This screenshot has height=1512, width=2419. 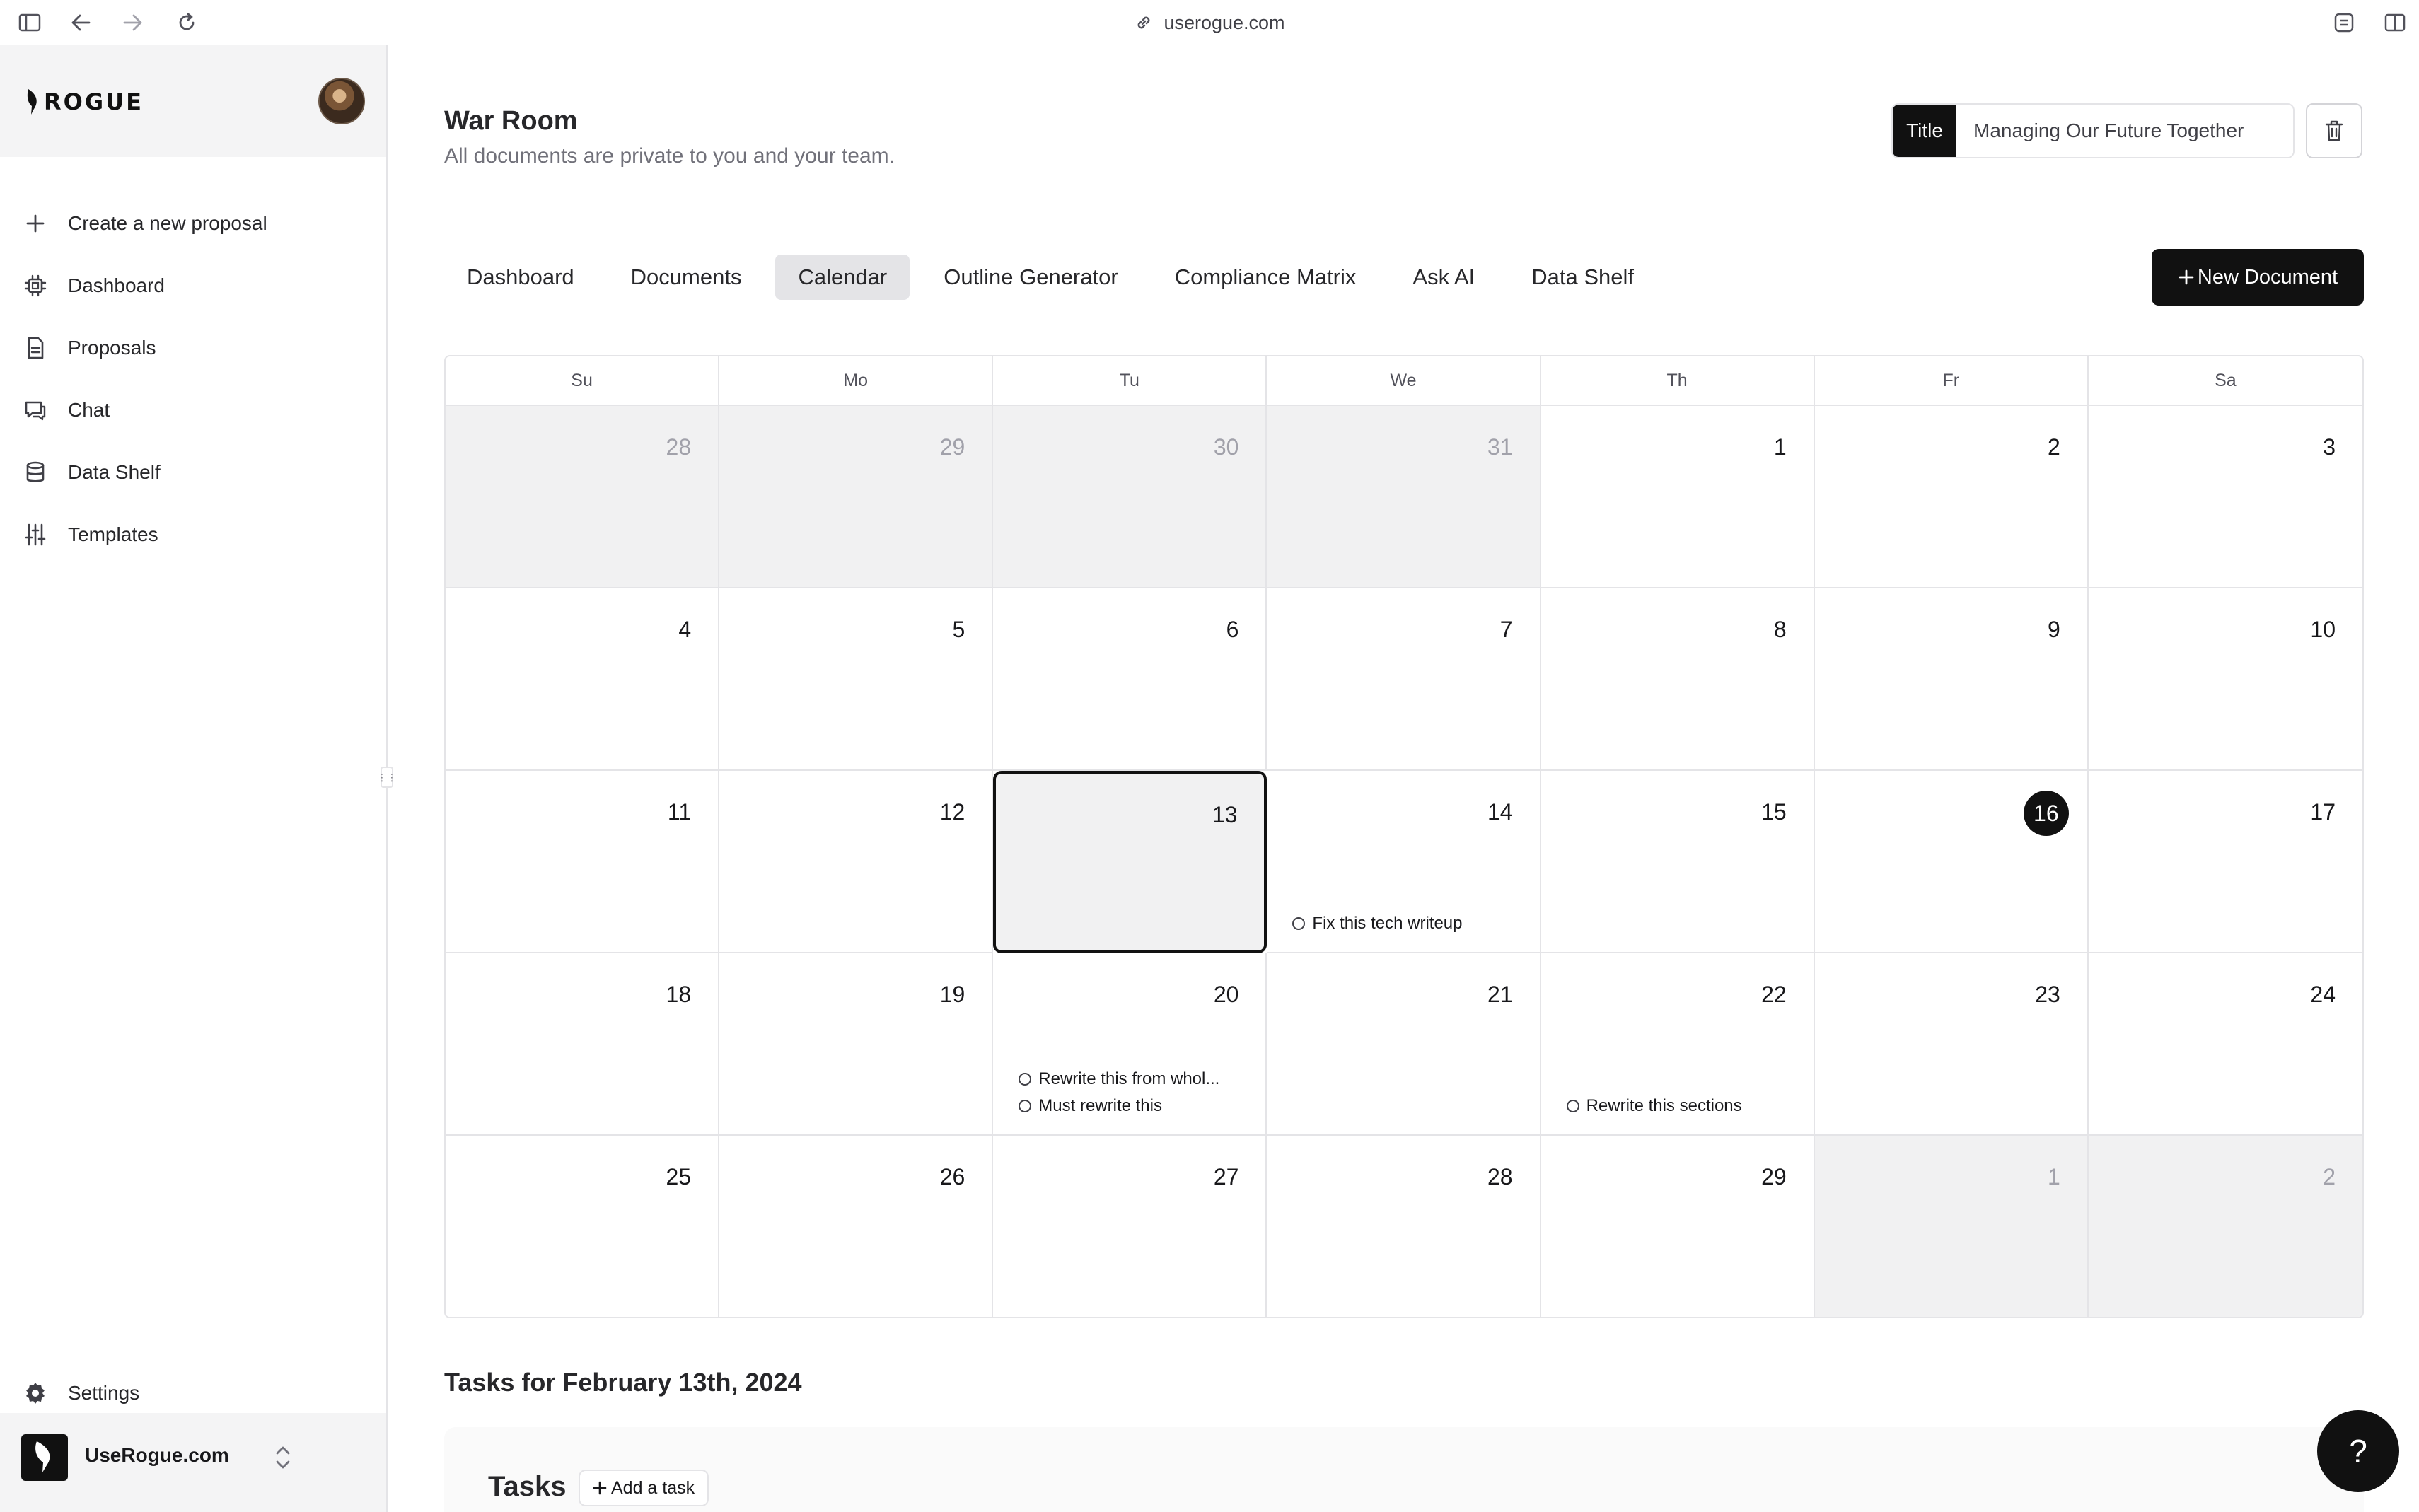 I want to click on cell-task-list: Rewrite this sections, so click(x=1685, y=1106).